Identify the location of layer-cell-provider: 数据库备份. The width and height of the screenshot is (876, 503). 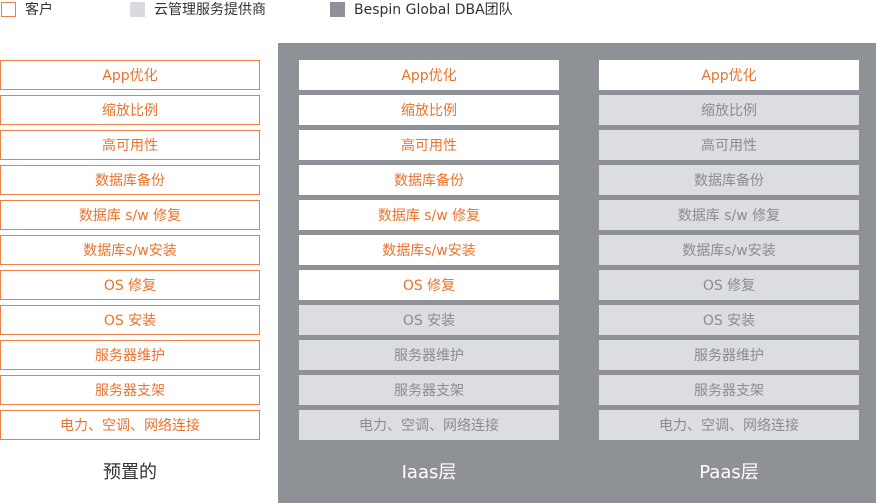
(729, 180).